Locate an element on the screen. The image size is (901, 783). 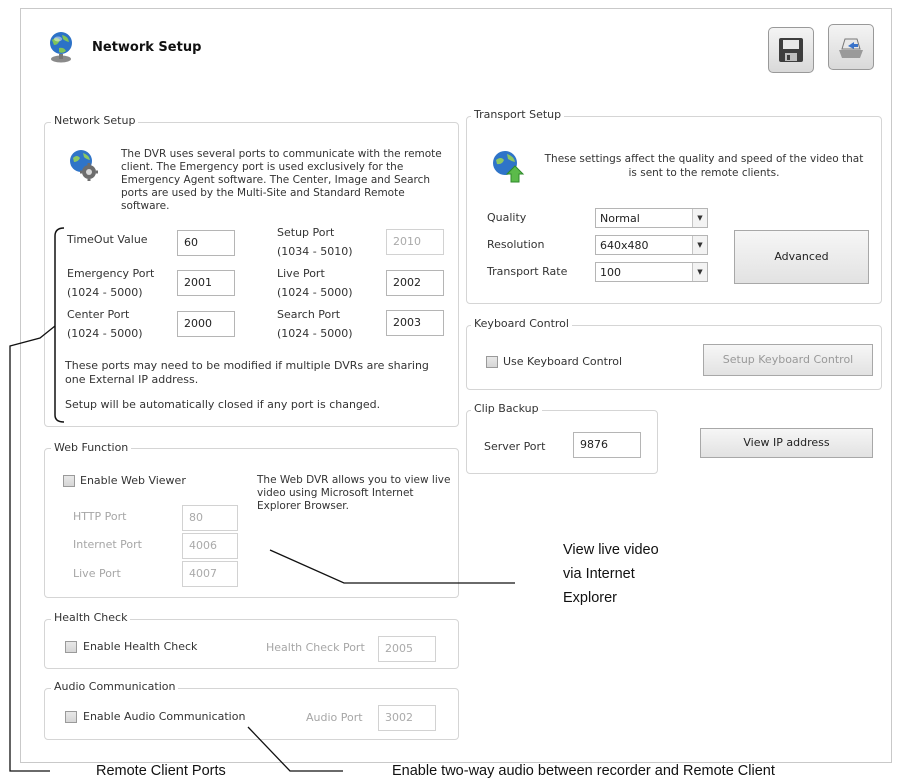
web-callout-line-3: Explorer is located at coordinates (590, 598).